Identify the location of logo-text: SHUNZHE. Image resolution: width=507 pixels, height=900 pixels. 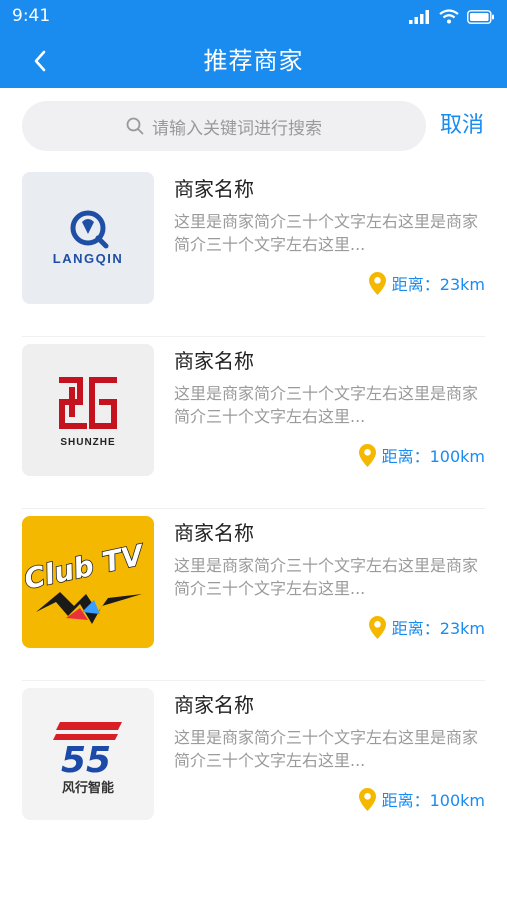
(87, 442).